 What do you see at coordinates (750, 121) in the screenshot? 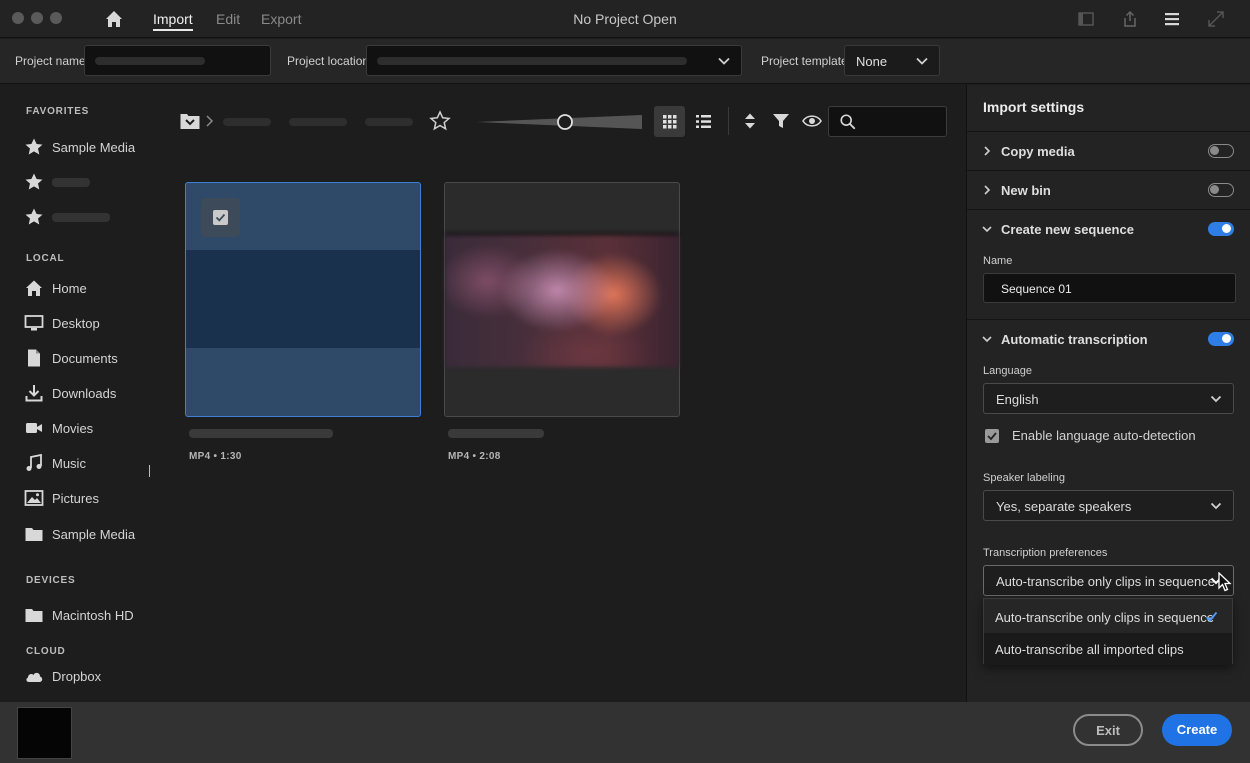
I see `sort-icon` at bounding box center [750, 121].